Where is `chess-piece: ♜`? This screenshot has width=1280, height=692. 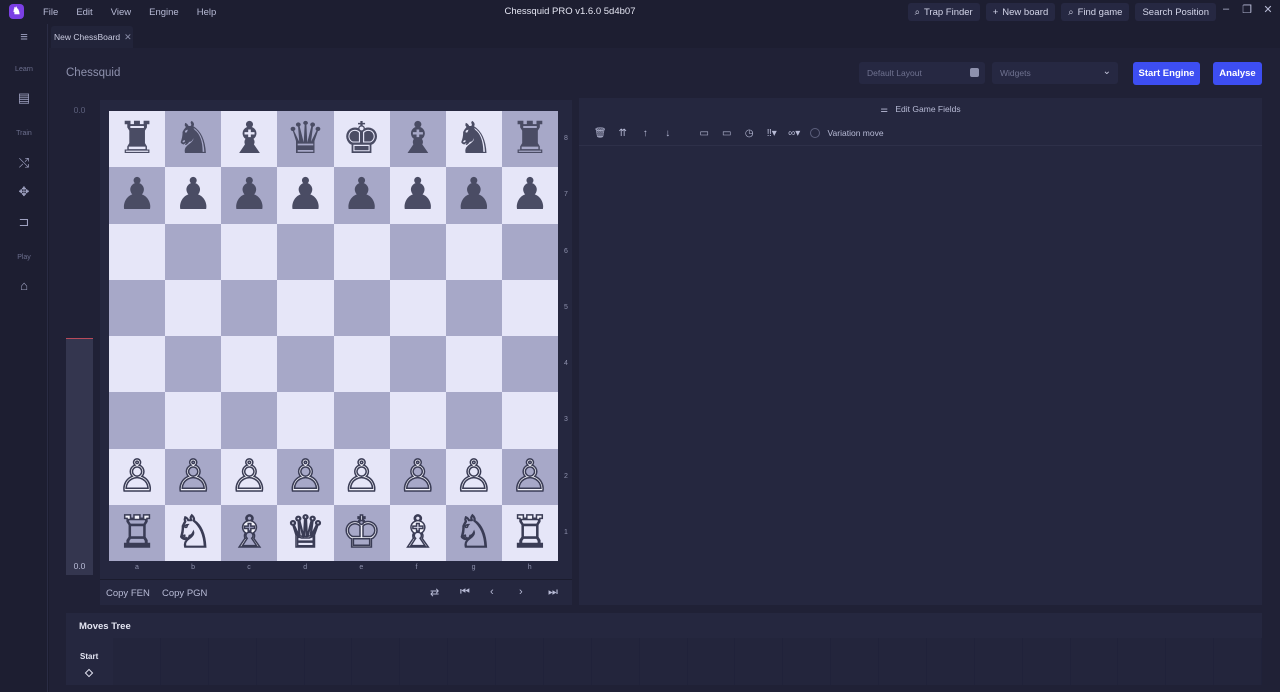
chess-piece: ♜ is located at coordinates (529, 139).